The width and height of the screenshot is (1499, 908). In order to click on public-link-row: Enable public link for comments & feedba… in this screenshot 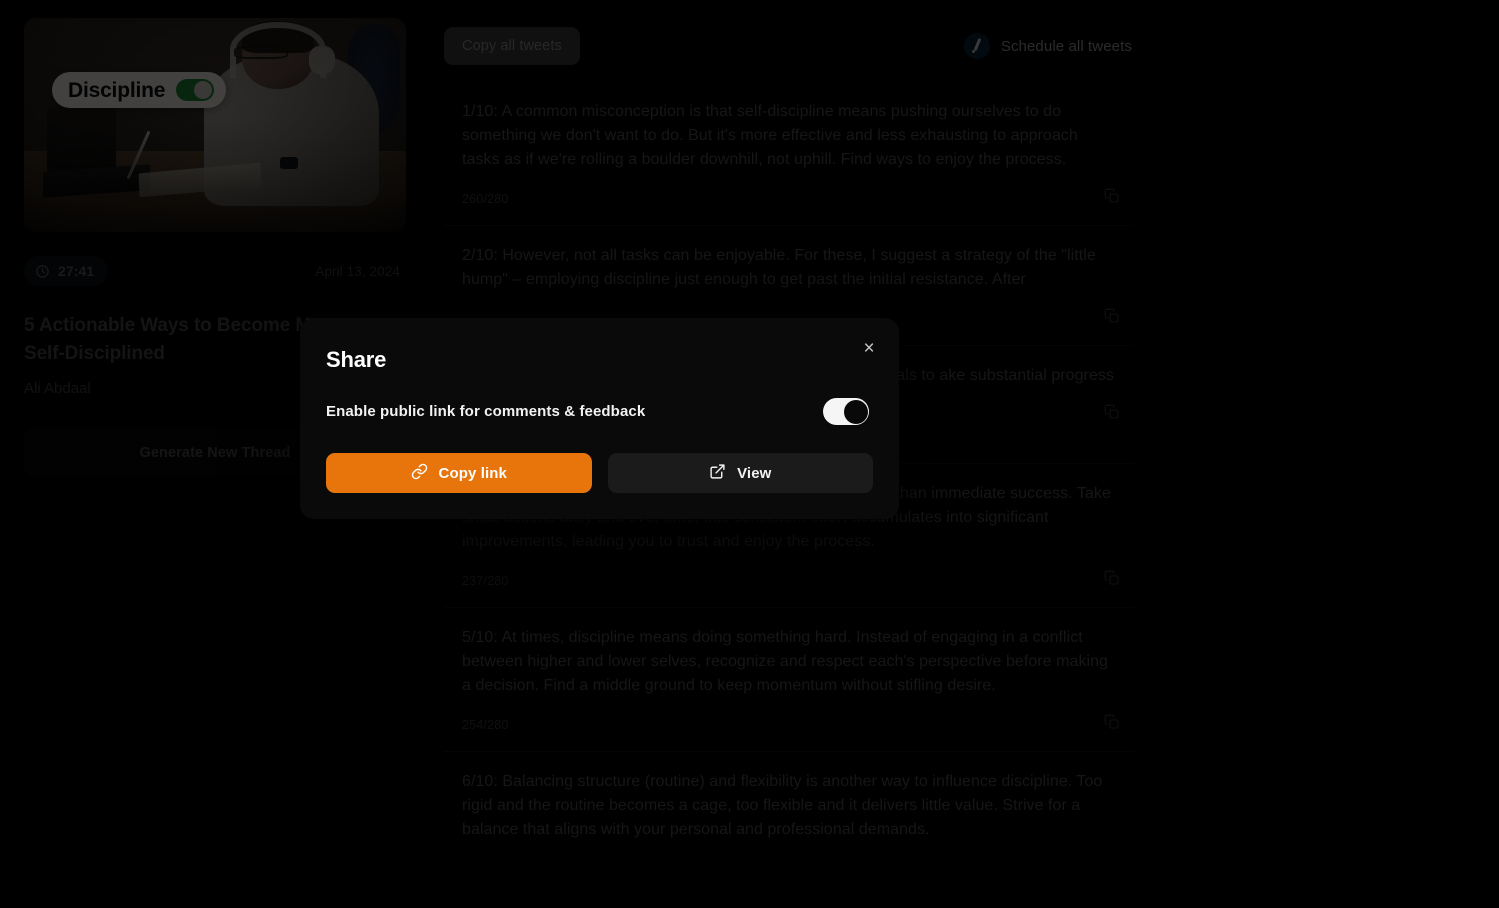, I will do `click(599, 412)`.